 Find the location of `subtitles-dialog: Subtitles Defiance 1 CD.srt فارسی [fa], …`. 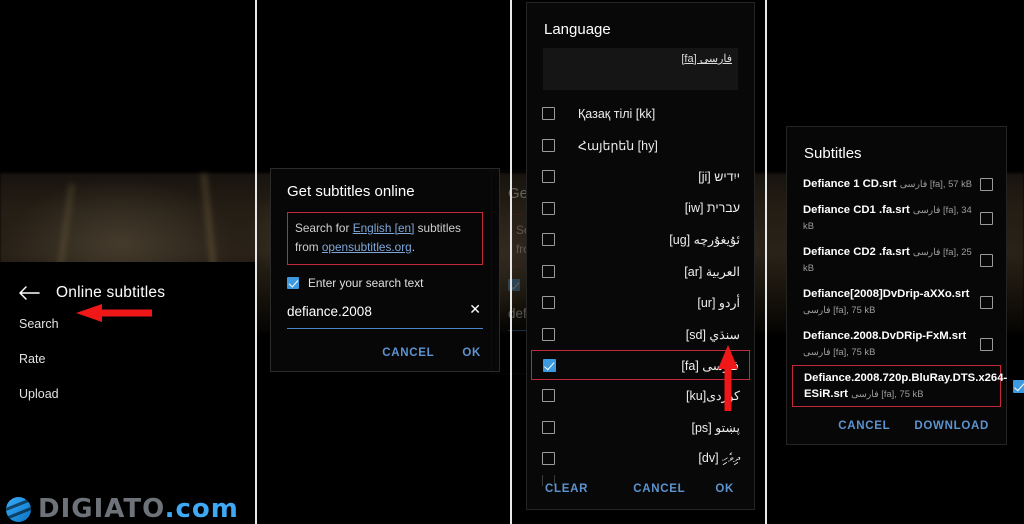

subtitles-dialog: Subtitles Defiance 1 CD.srt فارسی [fa], … is located at coordinates (905, 286).